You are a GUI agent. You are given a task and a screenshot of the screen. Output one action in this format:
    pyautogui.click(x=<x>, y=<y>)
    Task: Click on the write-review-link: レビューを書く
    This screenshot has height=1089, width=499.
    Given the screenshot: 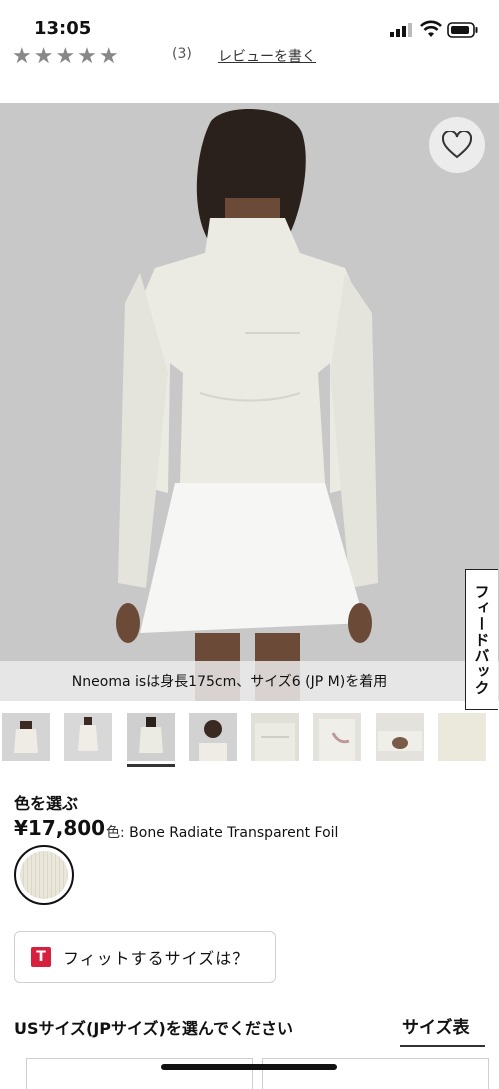 What is the action you would take?
    pyautogui.click(x=267, y=56)
    